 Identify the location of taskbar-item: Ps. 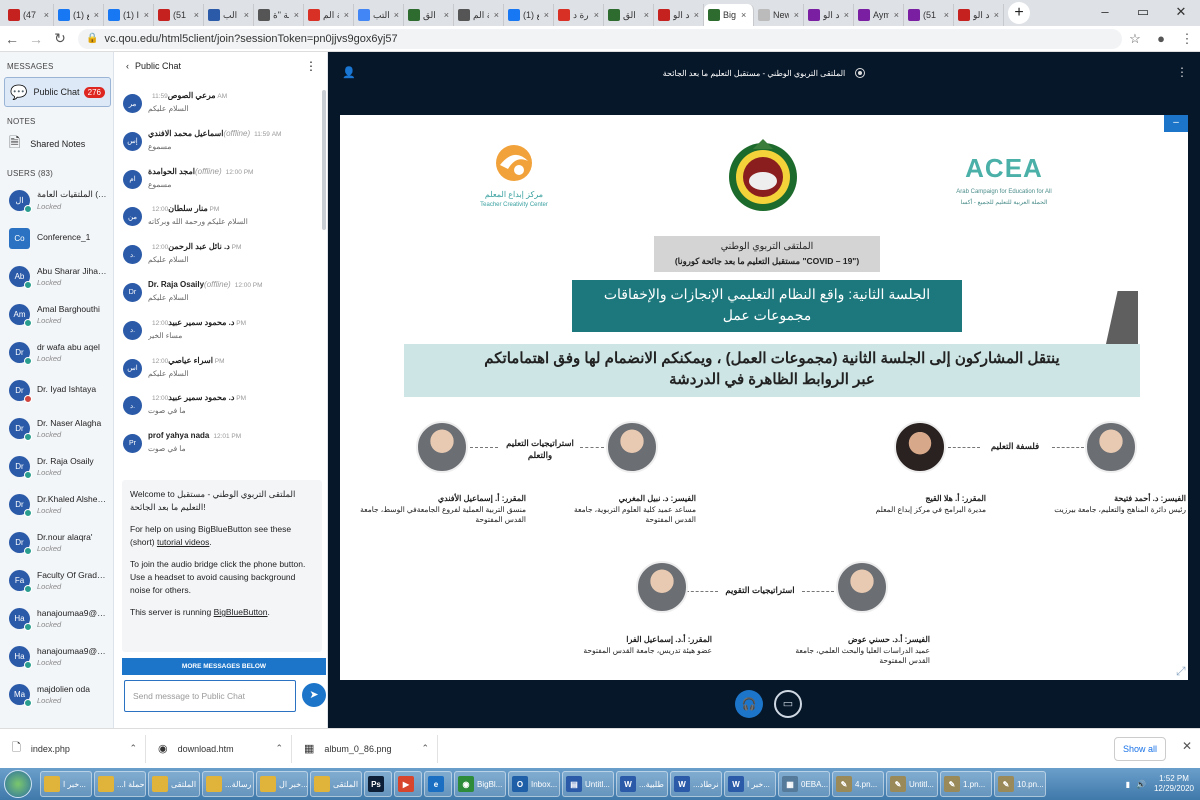
(378, 784).